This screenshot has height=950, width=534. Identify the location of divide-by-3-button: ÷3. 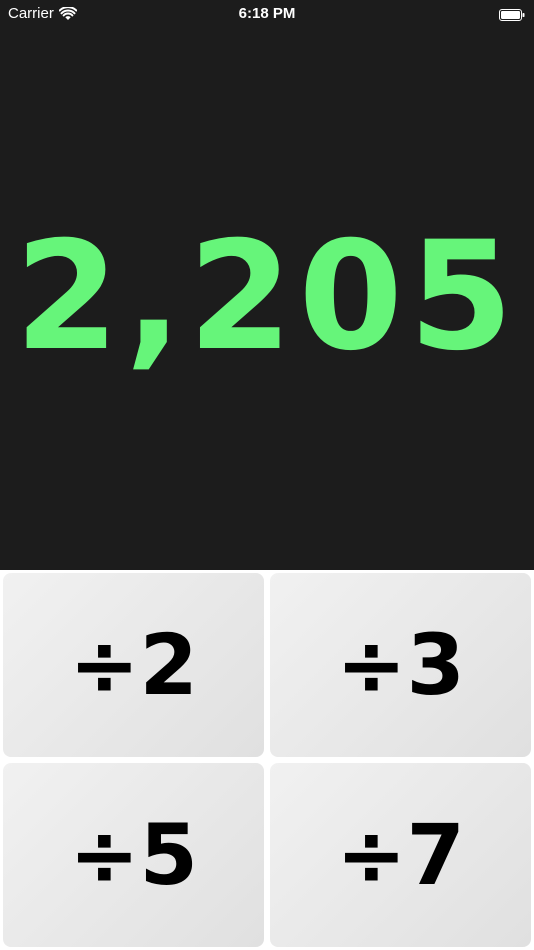
(400, 665).